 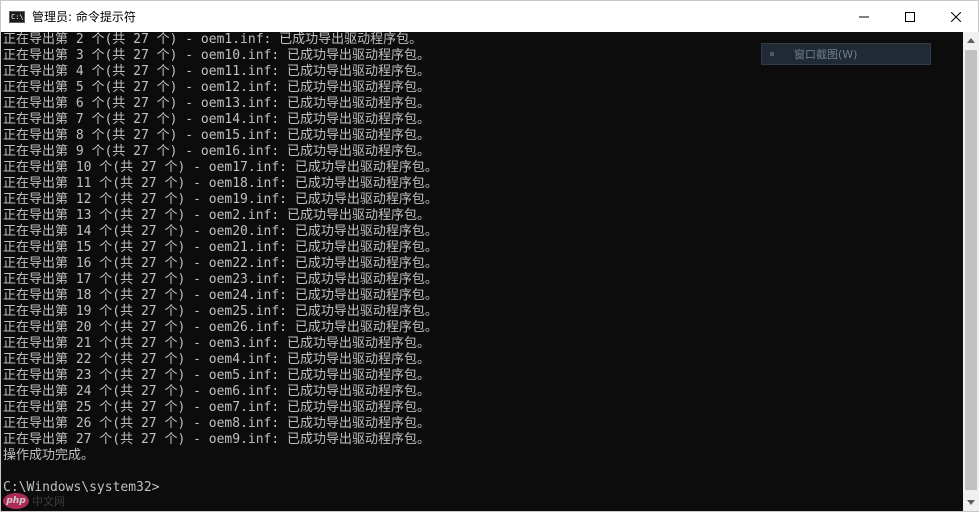 I want to click on maximize-icon, so click(x=910, y=16).